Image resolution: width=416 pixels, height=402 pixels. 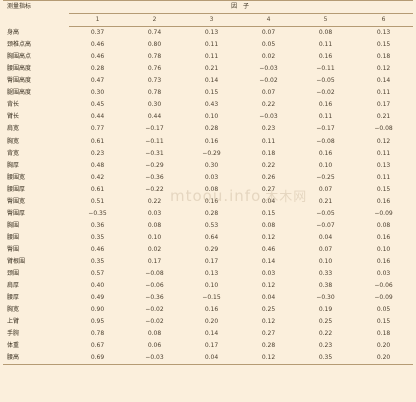 What do you see at coordinates (208, 286) in the screenshot?
I see `table-row: 肩厚 0.40 −0.06 0.10 0.12 0.38 −0.06` at bounding box center [208, 286].